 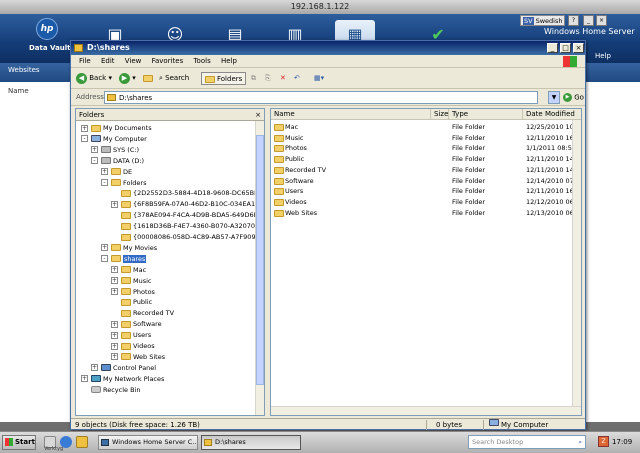 I want to click on close-folders-pane-icon: ×, so click(x=258, y=115).